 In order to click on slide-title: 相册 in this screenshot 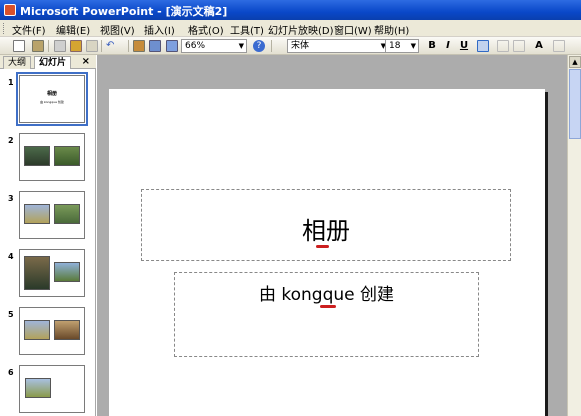, I will do `click(326, 228)`.